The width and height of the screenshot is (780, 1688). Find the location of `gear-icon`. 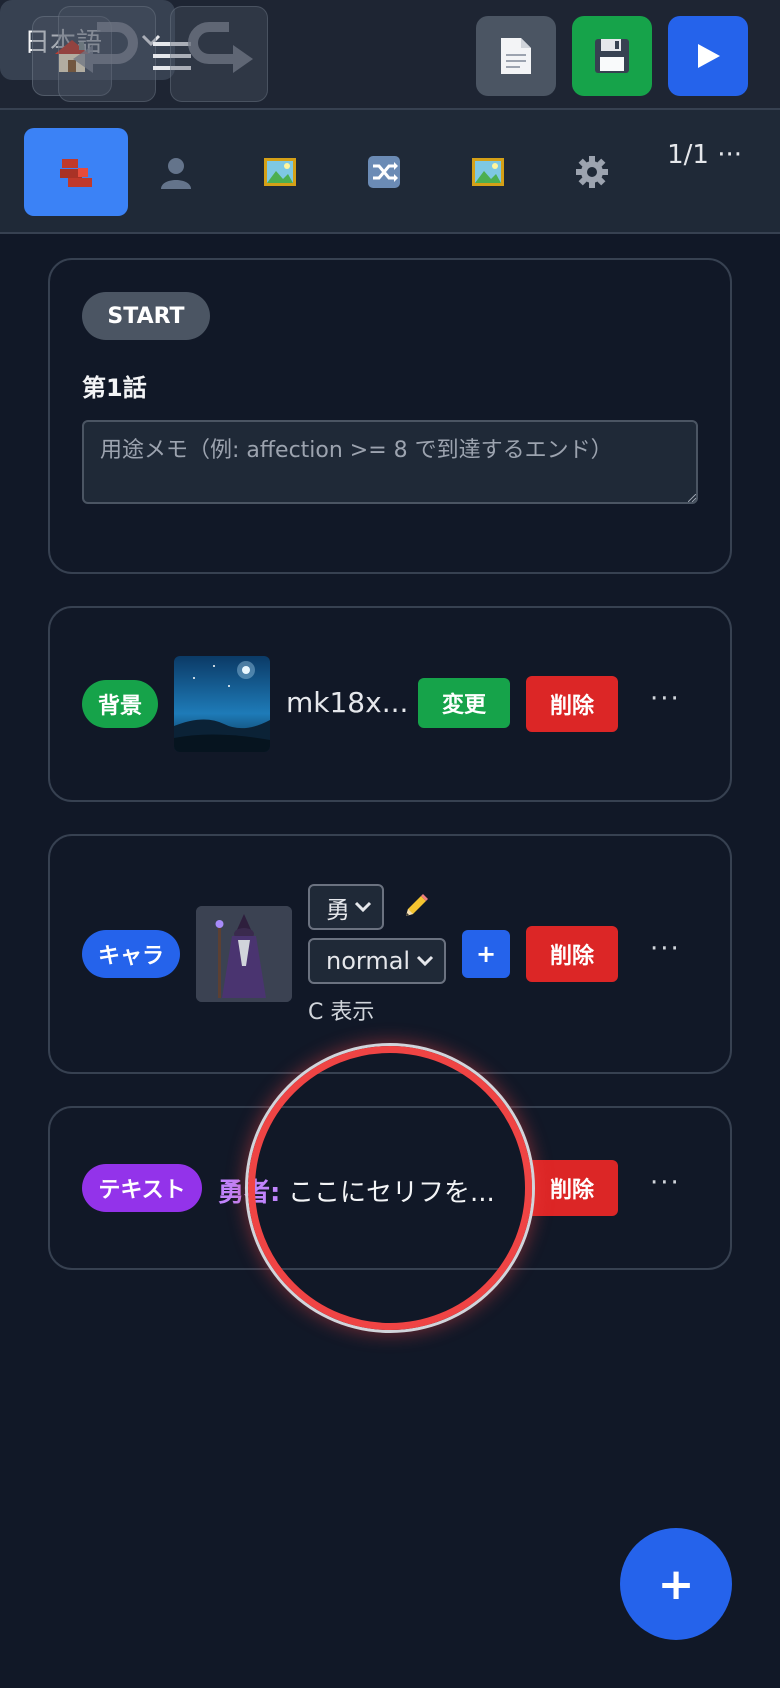

gear-icon is located at coordinates (592, 172).